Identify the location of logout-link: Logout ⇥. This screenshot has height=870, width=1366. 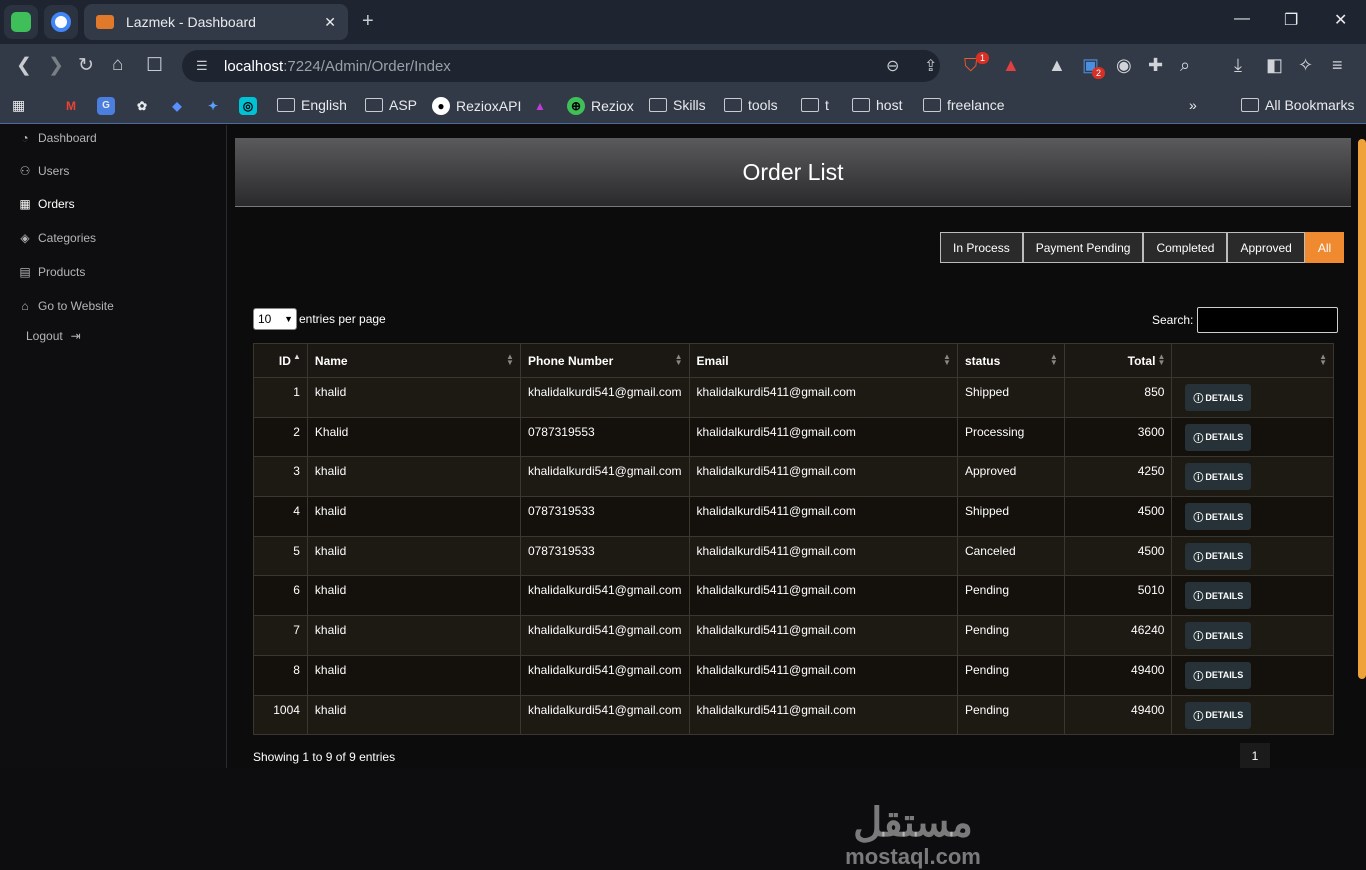
(54, 336).